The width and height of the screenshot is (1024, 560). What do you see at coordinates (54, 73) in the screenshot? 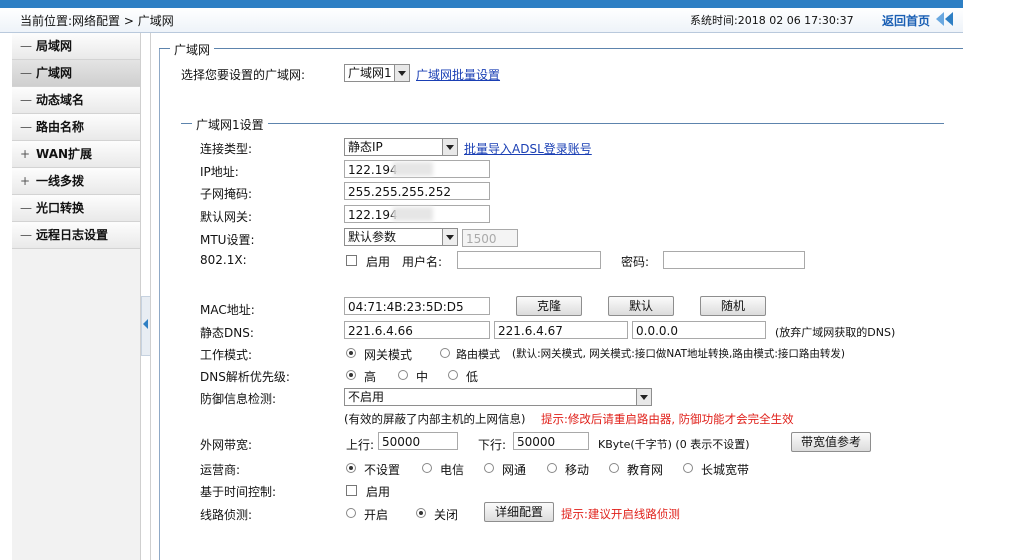
I see `sidebar-item-label: 广域网` at bounding box center [54, 73].